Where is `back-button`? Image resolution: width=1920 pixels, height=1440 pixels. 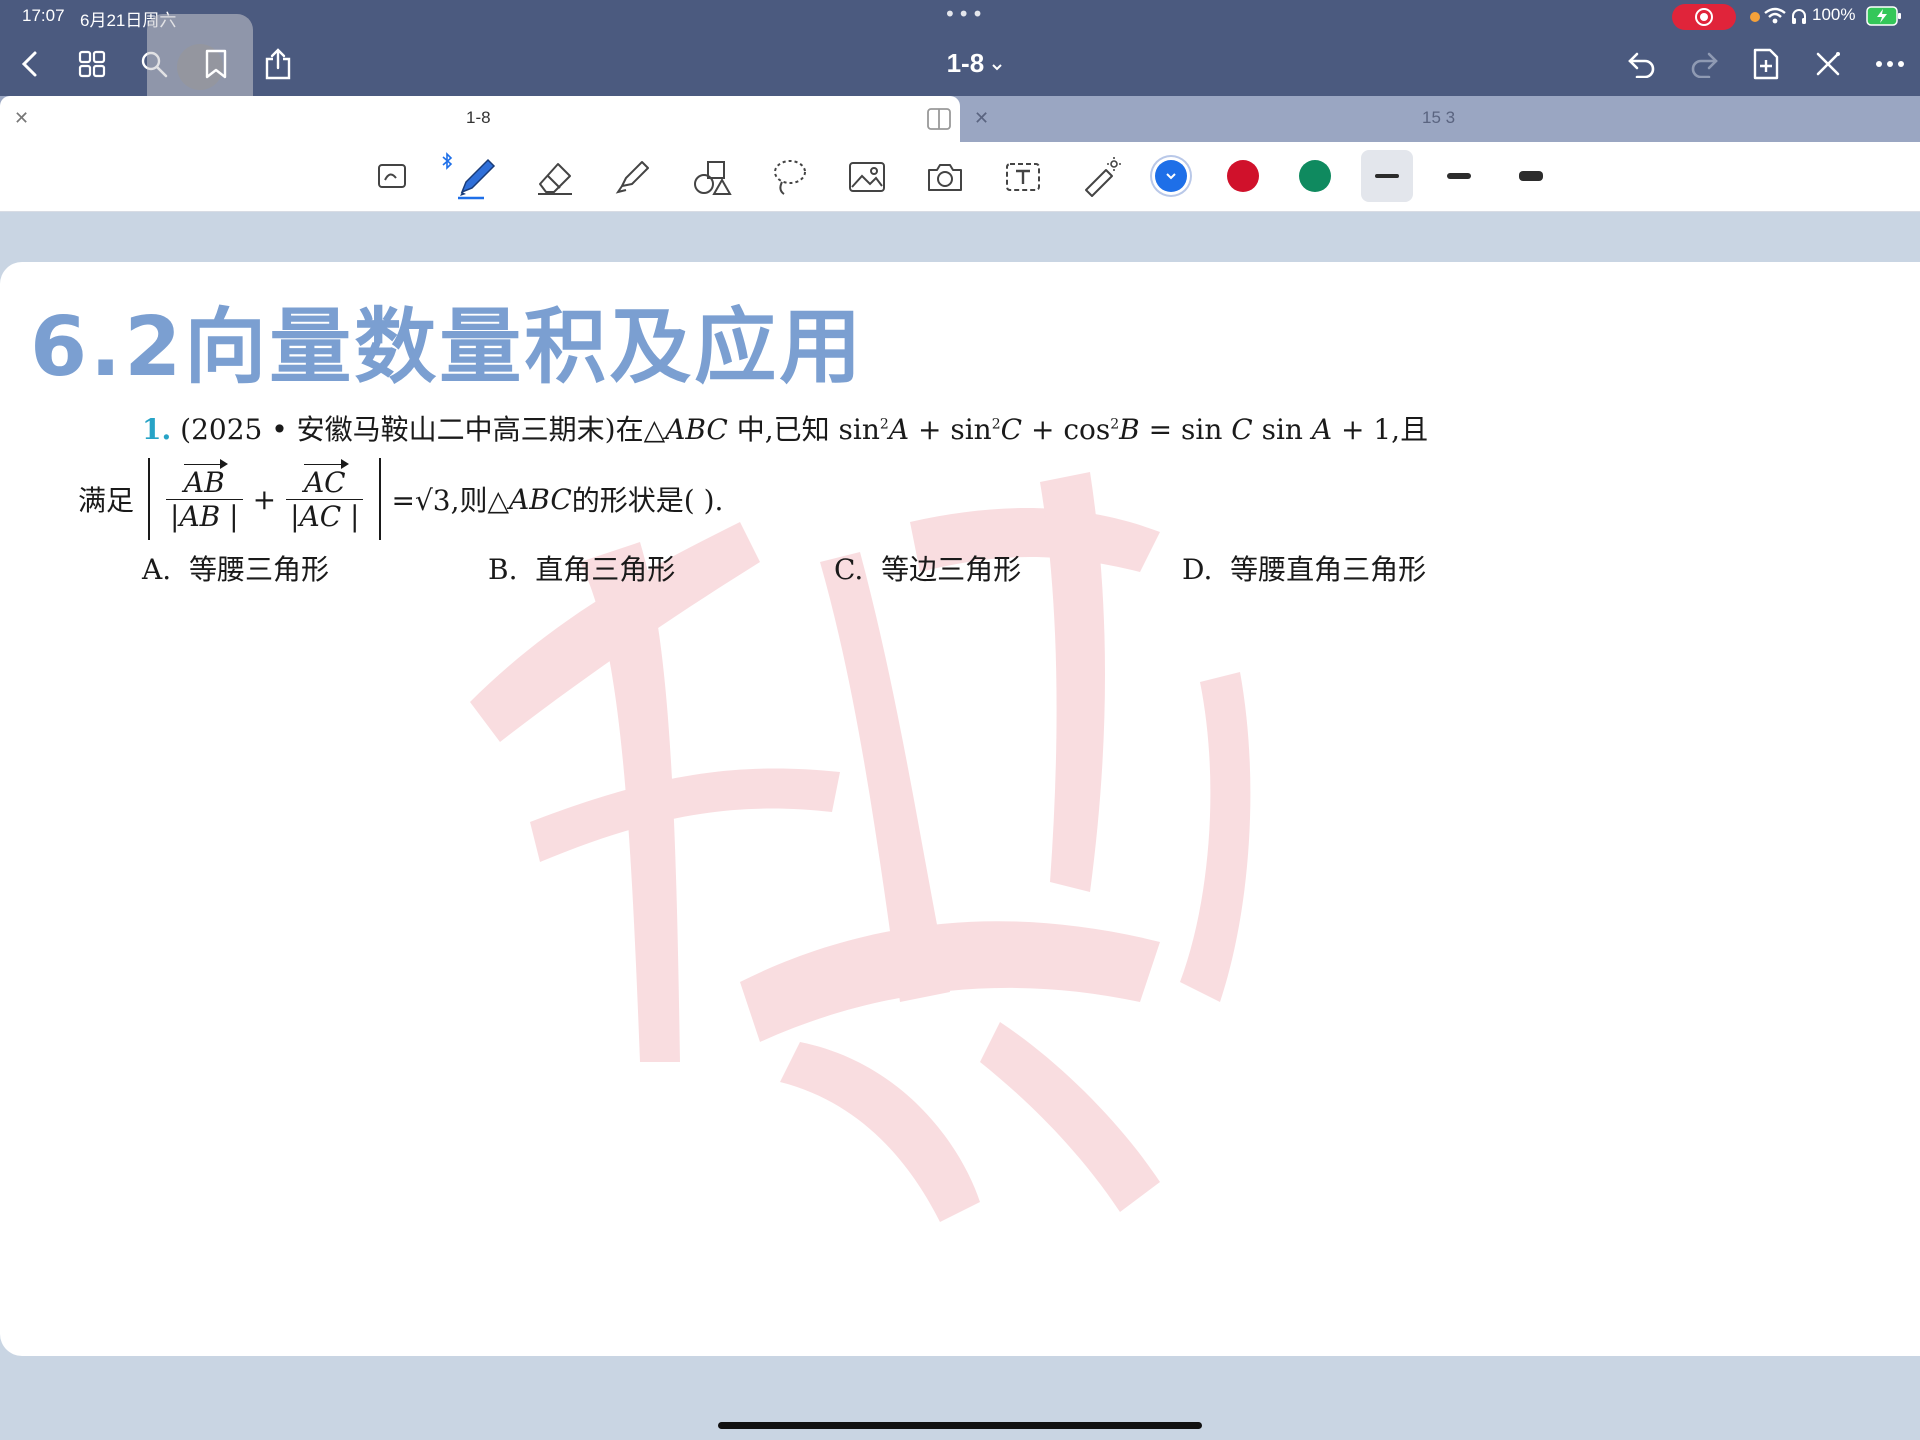
back-button is located at coordinates (30, 64).